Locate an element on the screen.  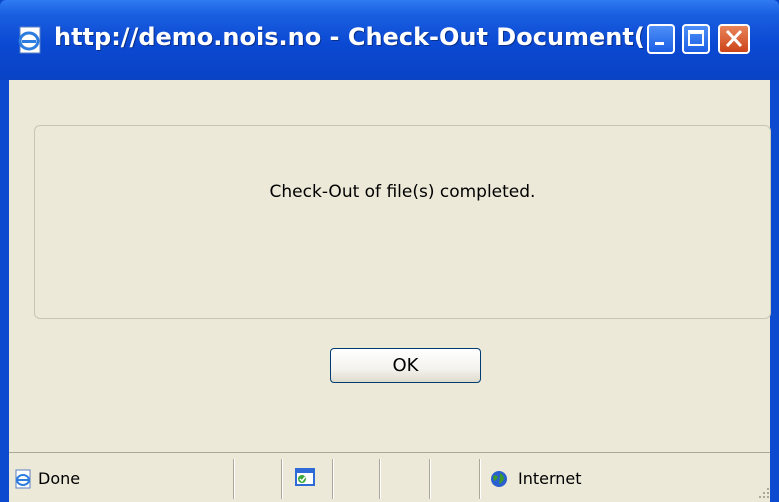
window-frame-right is located at coordinates (774, 291).